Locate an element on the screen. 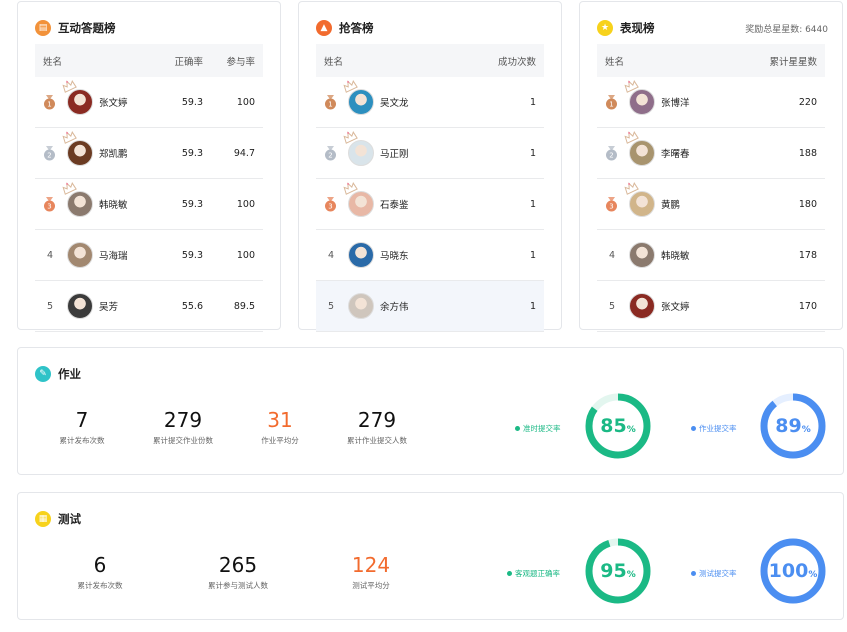 The width and height of the screenshot is (847, 632). ring-percentage: 95% is located at coordinates (618, 571).